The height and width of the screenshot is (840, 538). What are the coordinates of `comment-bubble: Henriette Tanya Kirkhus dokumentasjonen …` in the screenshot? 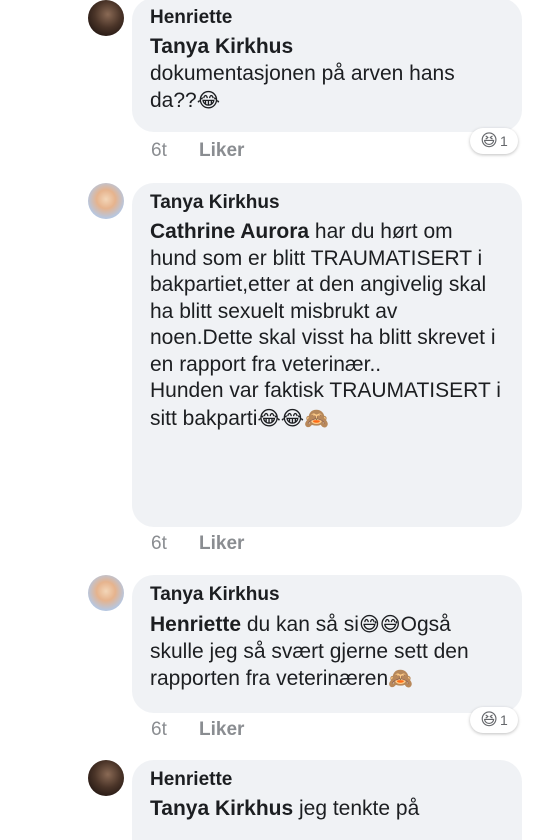 It's located at (327, 66).